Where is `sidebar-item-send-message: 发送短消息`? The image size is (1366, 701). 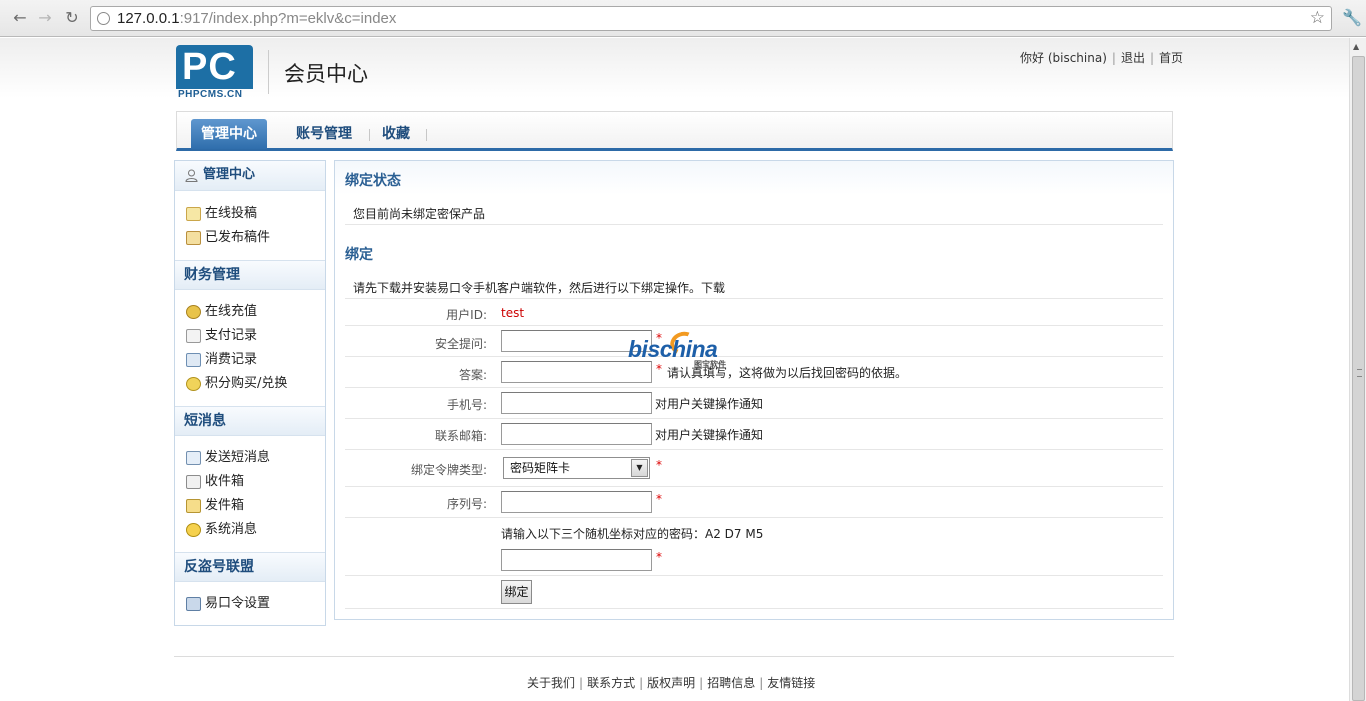
sidebar-item-send-message: 发送短消息 is located at coordinates (228, 458).